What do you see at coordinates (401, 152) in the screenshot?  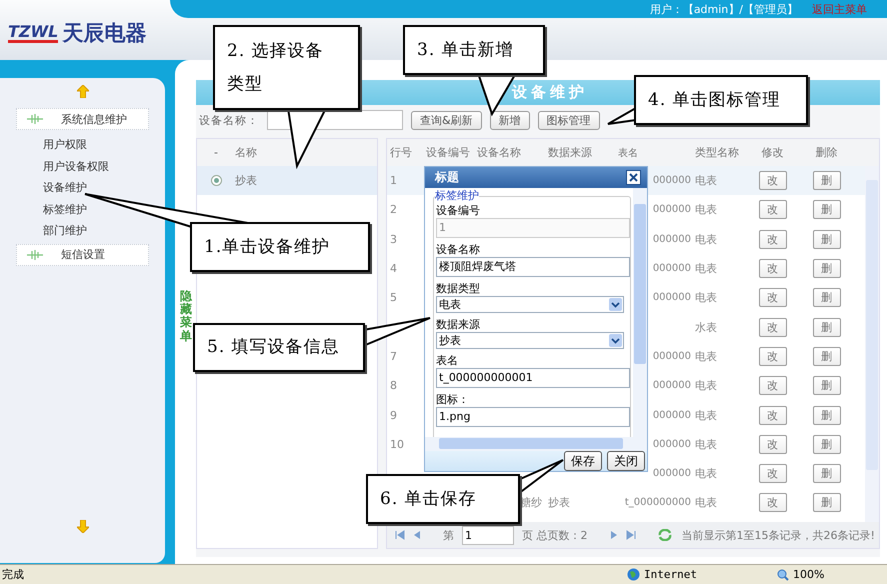 I see `column-header: 行号` at bounding box center [401, 152].